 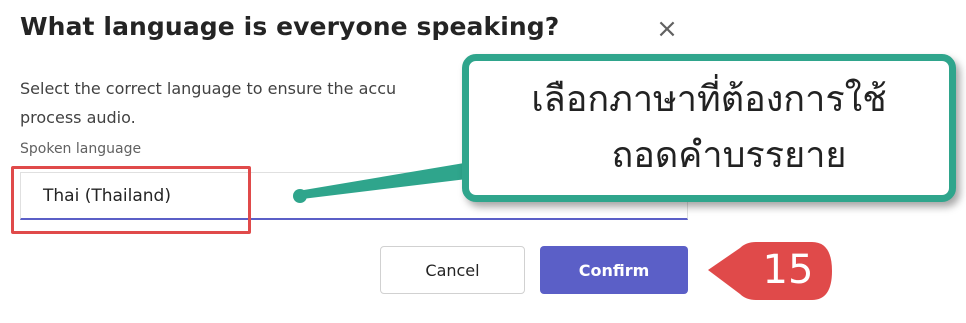 What do you see at coordinates (614, 270) in the screenshot?
I see `confirm-button: Confirm` at bounding box center [614, 270].